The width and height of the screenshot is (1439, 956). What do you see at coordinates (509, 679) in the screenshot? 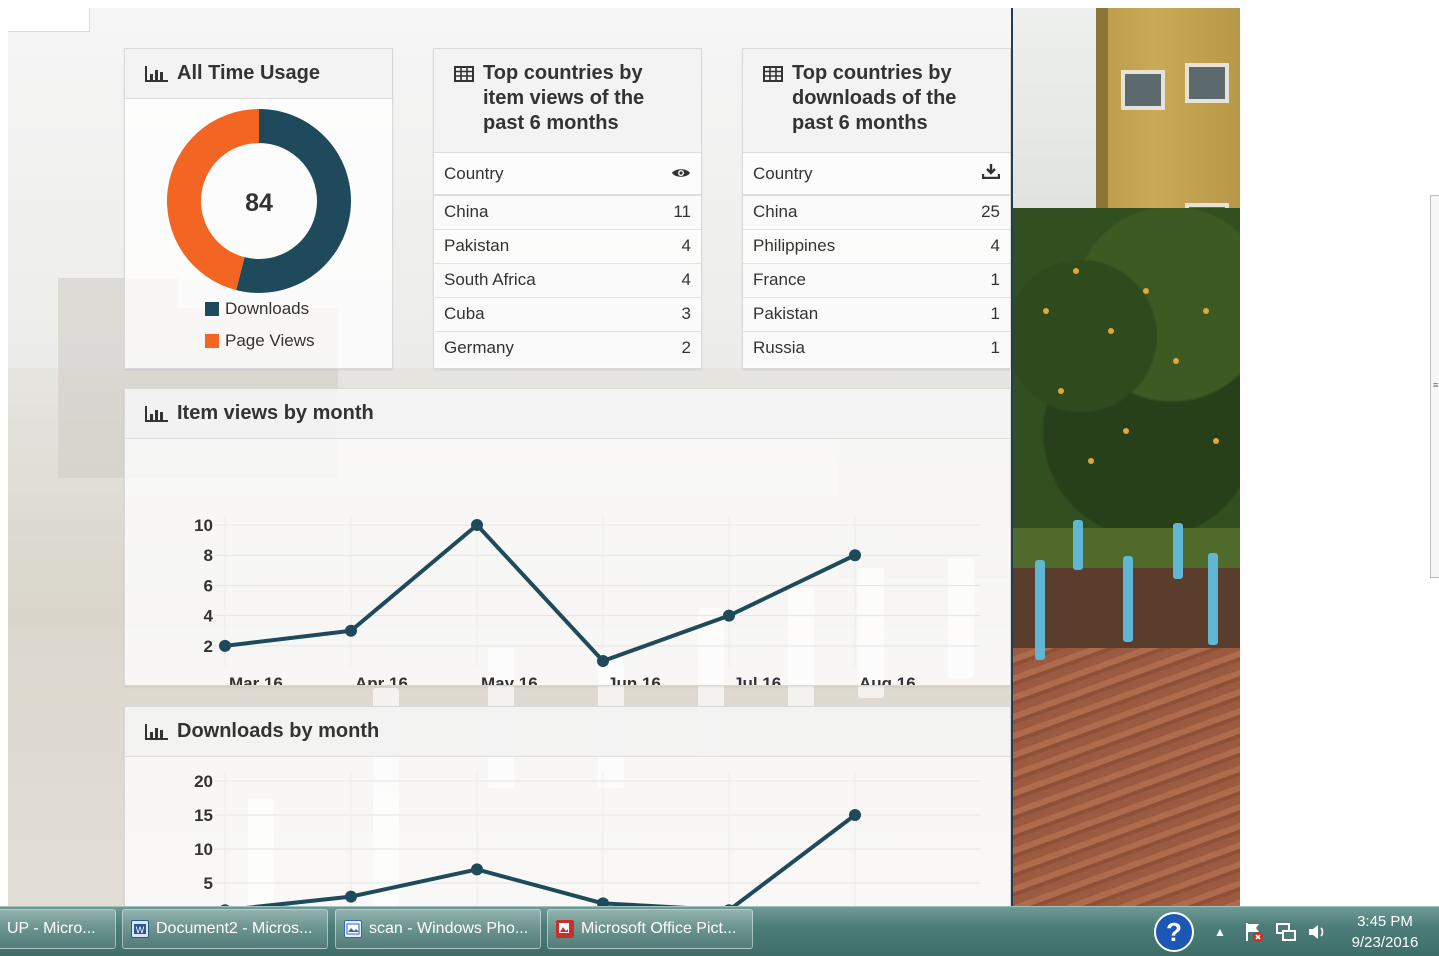
I see `x-tick-label: May 16` at bounding box center [509, 679].